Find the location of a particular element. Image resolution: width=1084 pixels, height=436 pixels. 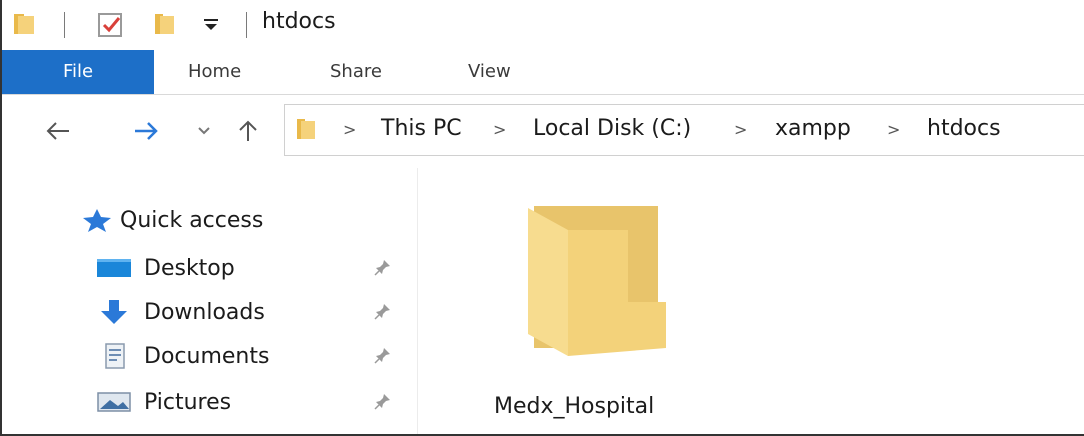

nav-label: Documents is located at coordinates (207, 356).